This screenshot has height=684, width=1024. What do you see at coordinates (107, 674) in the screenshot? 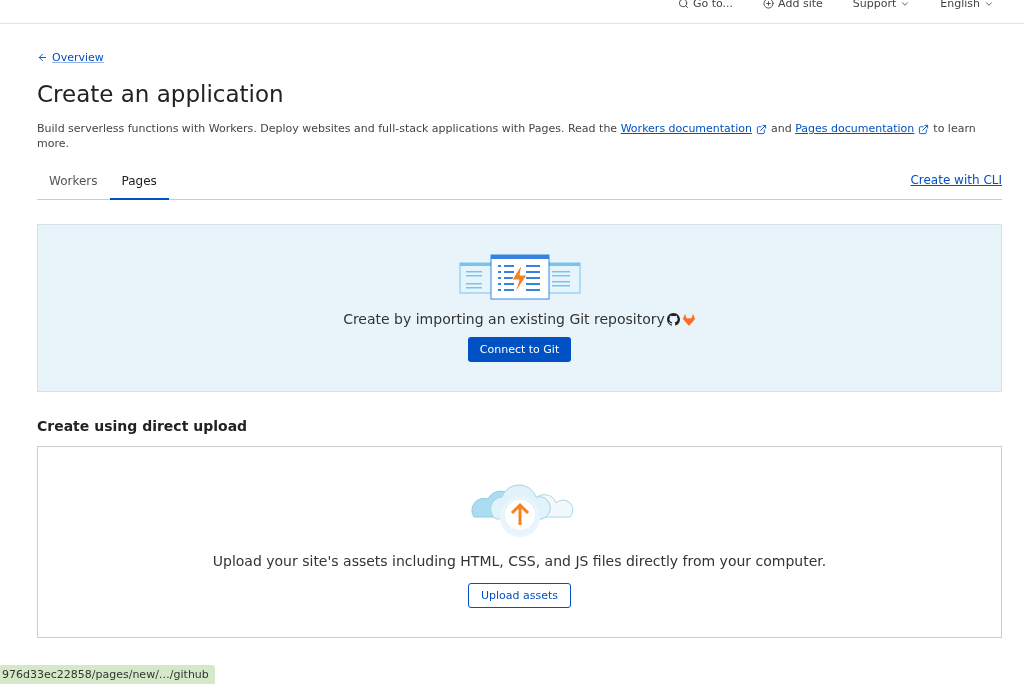
I see `status-bar-url: 976d33ec22858/pages/new/…/github` at bounding box center [107, 674].